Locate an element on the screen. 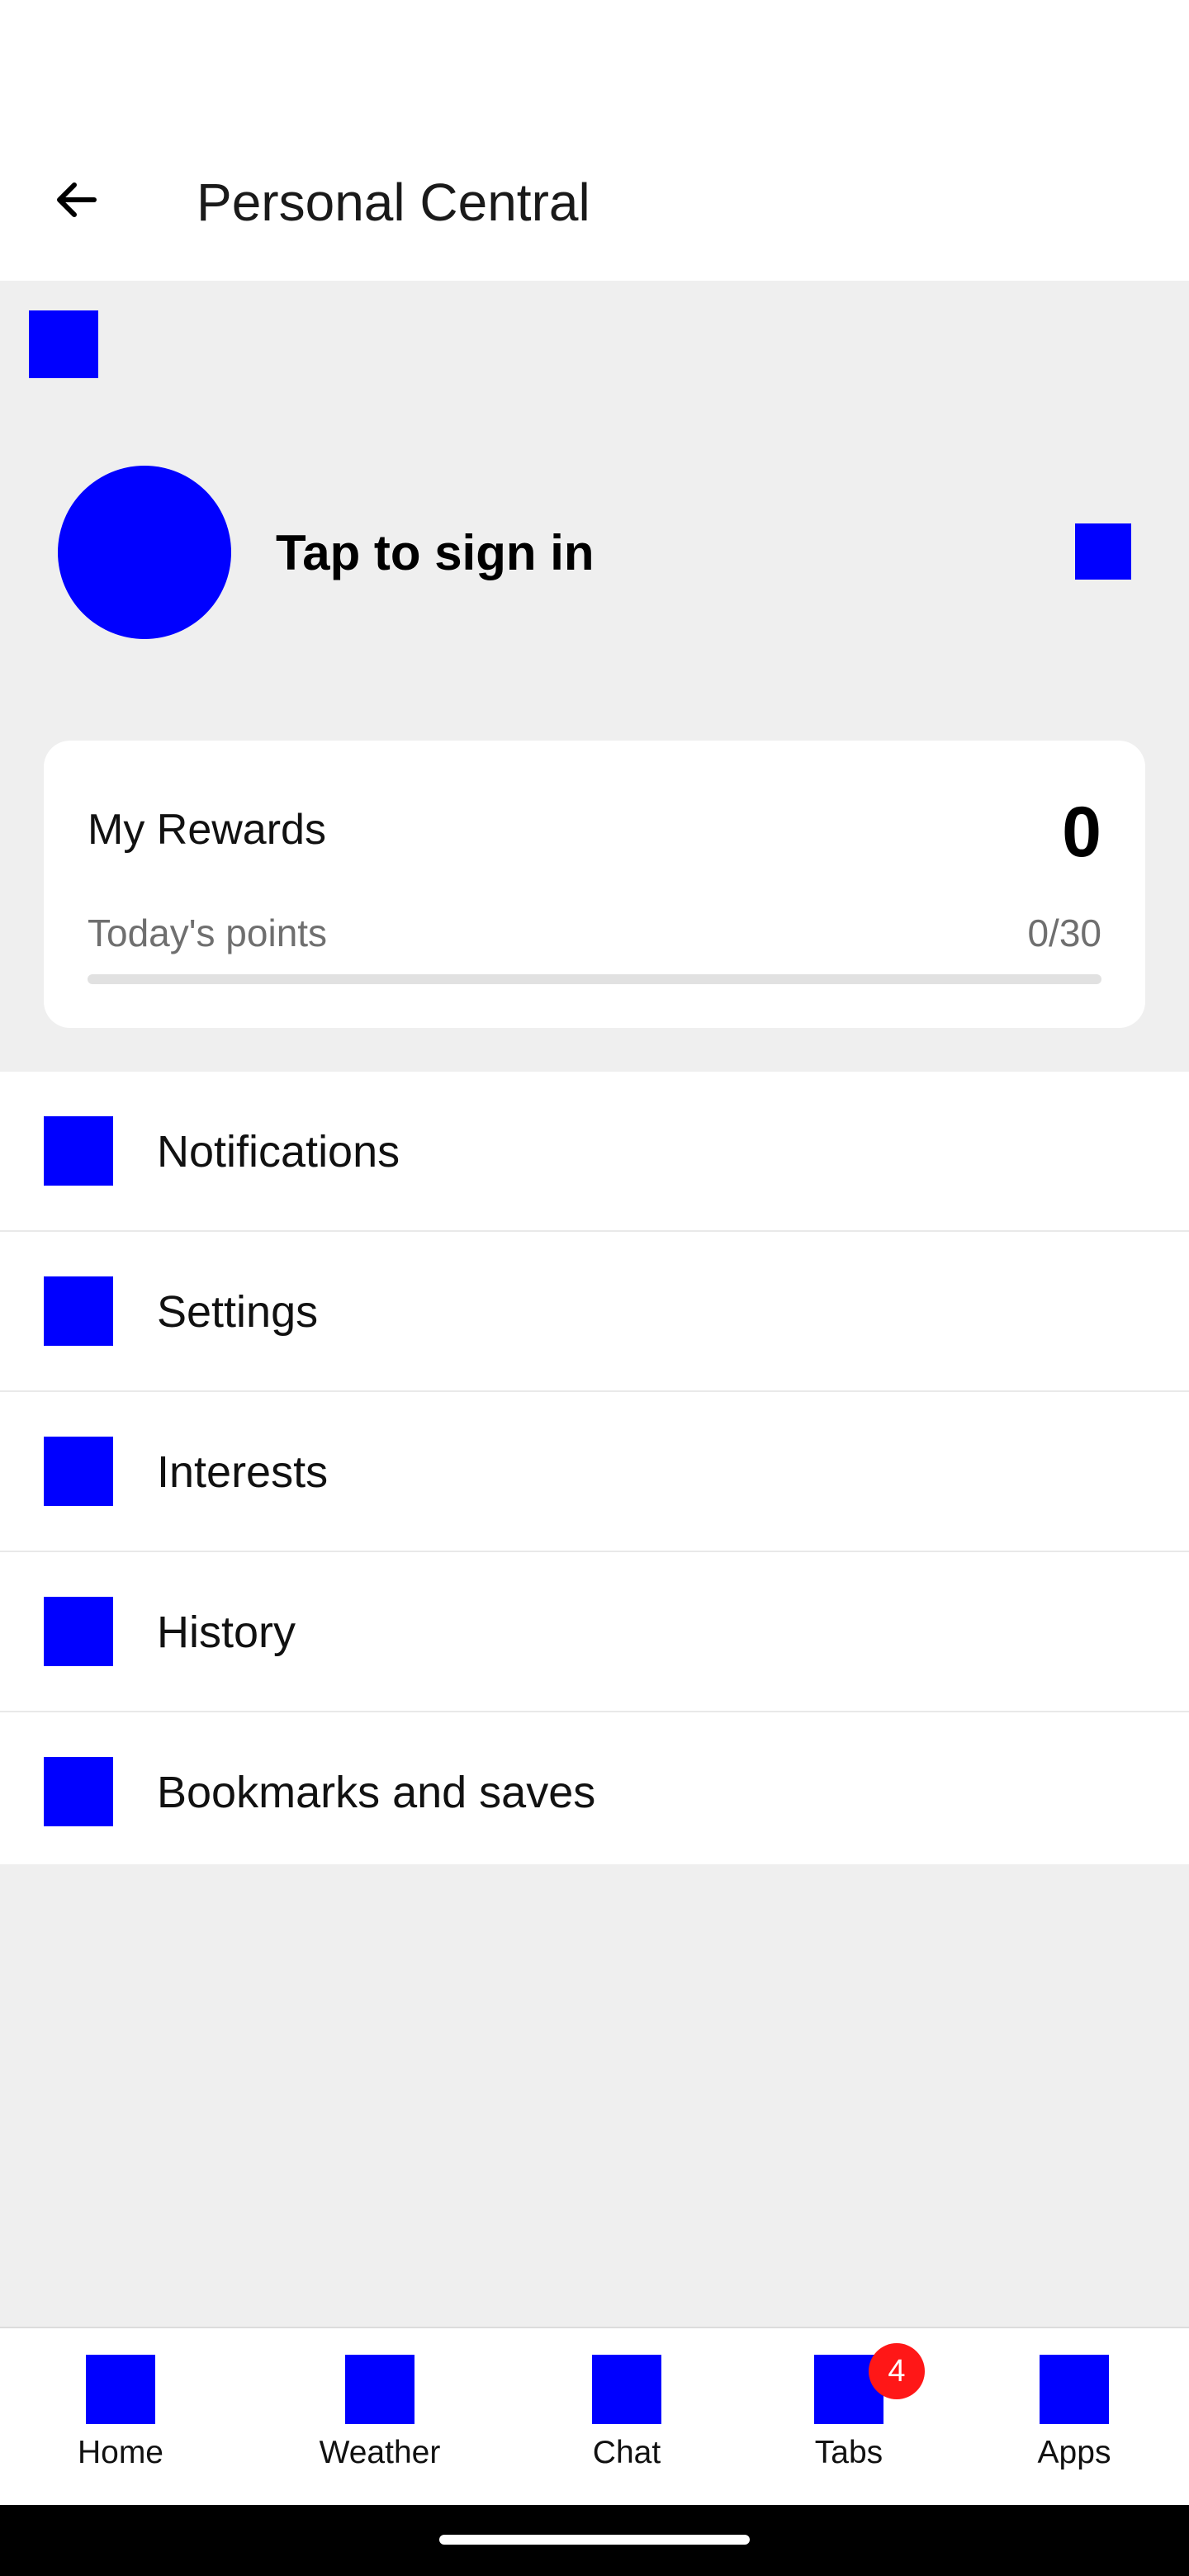 This screenshot has width=1189, height=2576. page-title: Personal Central is located at coordinates (393, 202).